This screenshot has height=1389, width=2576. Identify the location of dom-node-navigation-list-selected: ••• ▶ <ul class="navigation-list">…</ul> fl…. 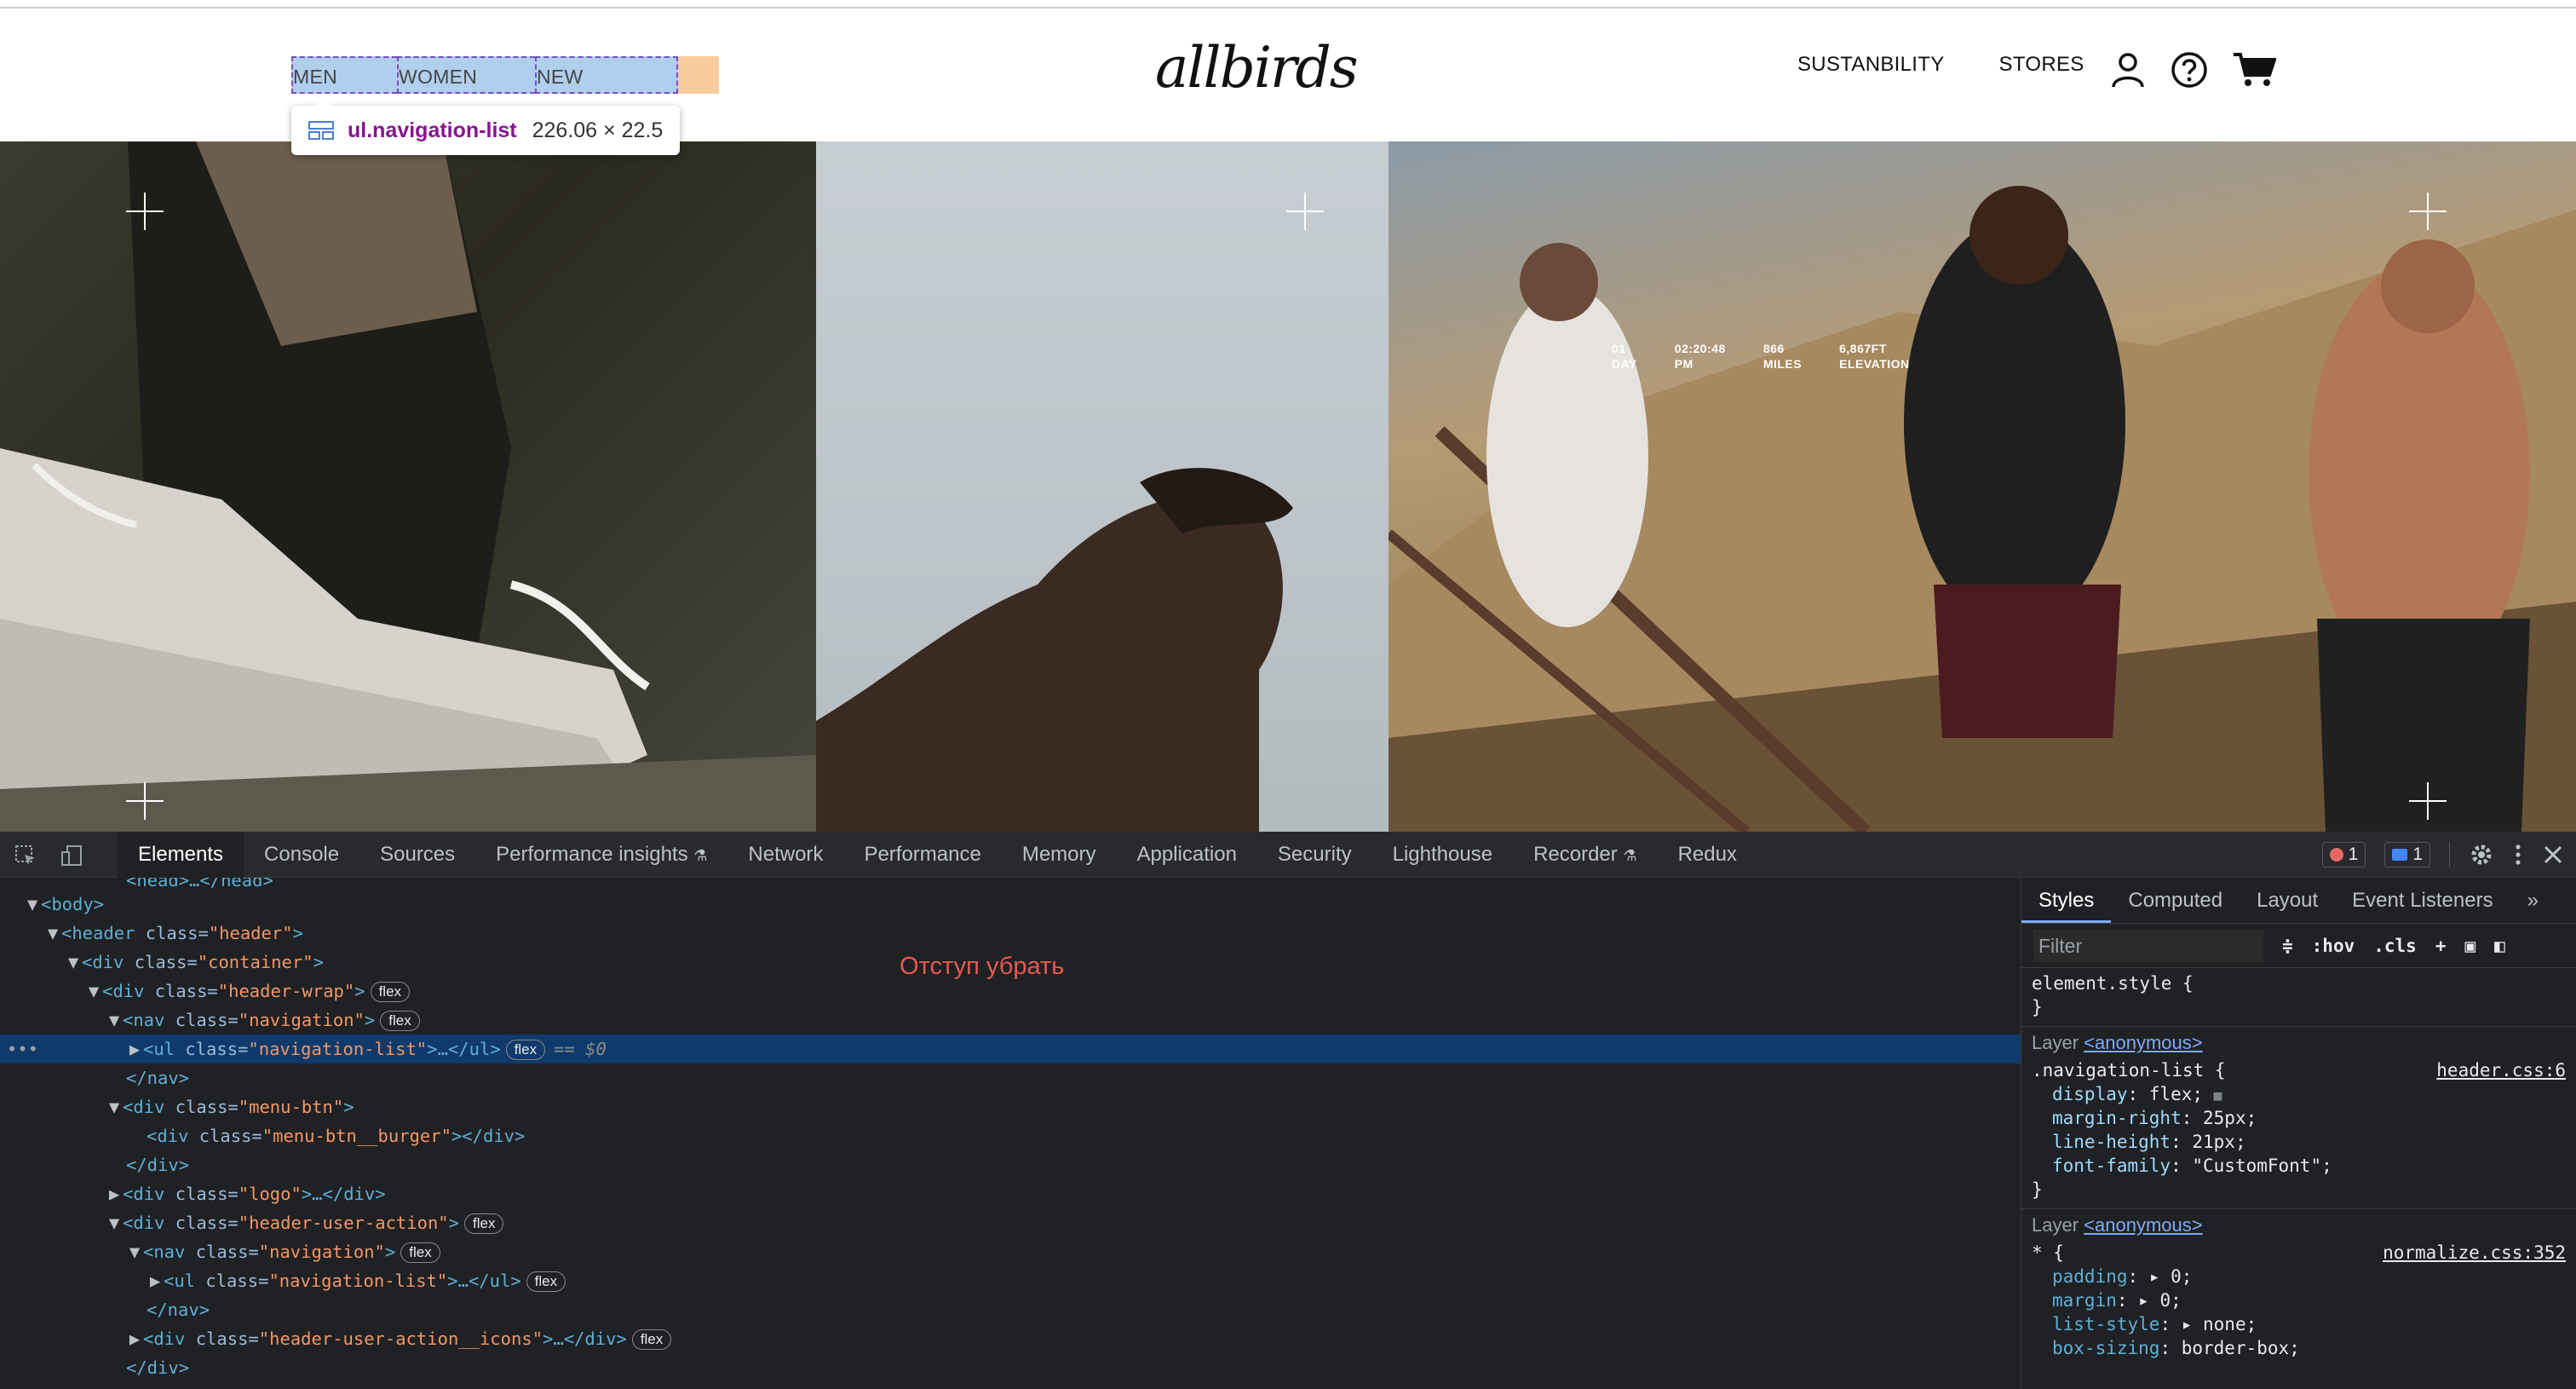
(1011, 1049).